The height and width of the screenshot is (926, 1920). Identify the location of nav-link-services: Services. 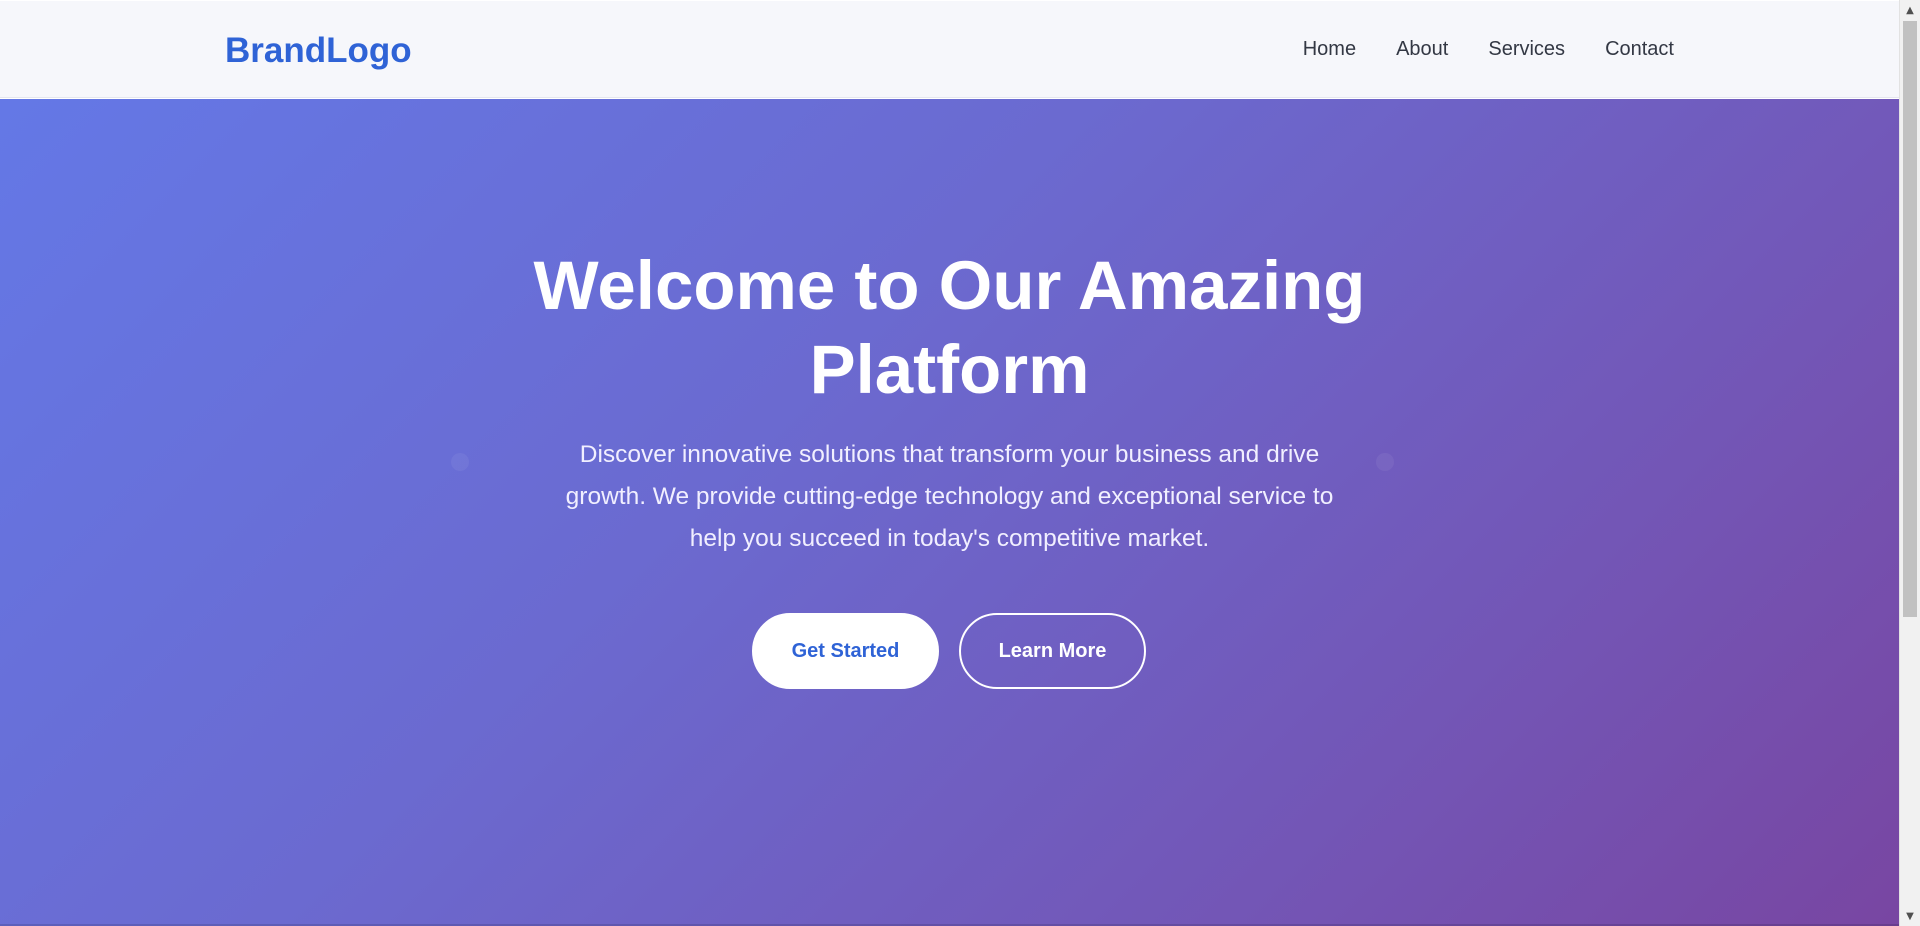
(1526, 49).